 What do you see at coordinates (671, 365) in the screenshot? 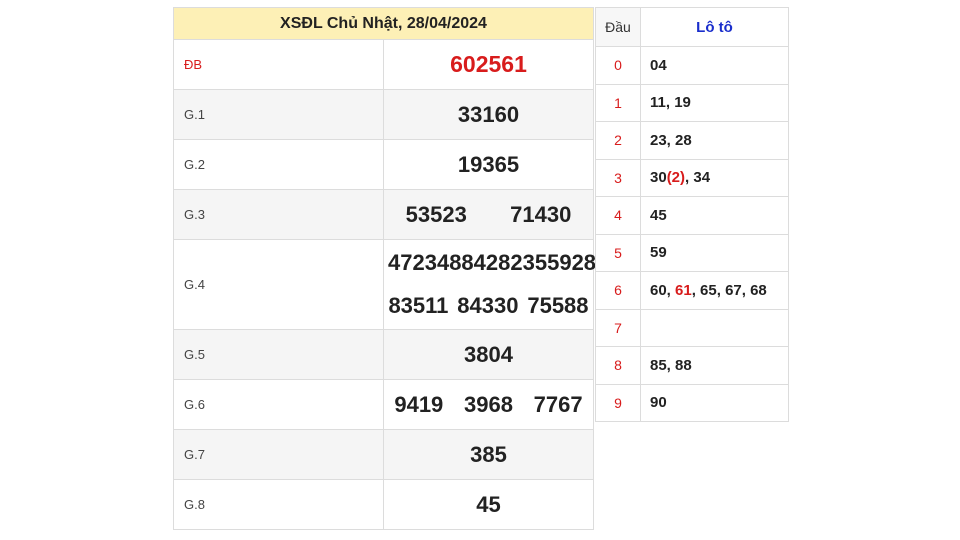
I see `loto-value: 85, 88` at bounding box center [671, 365].